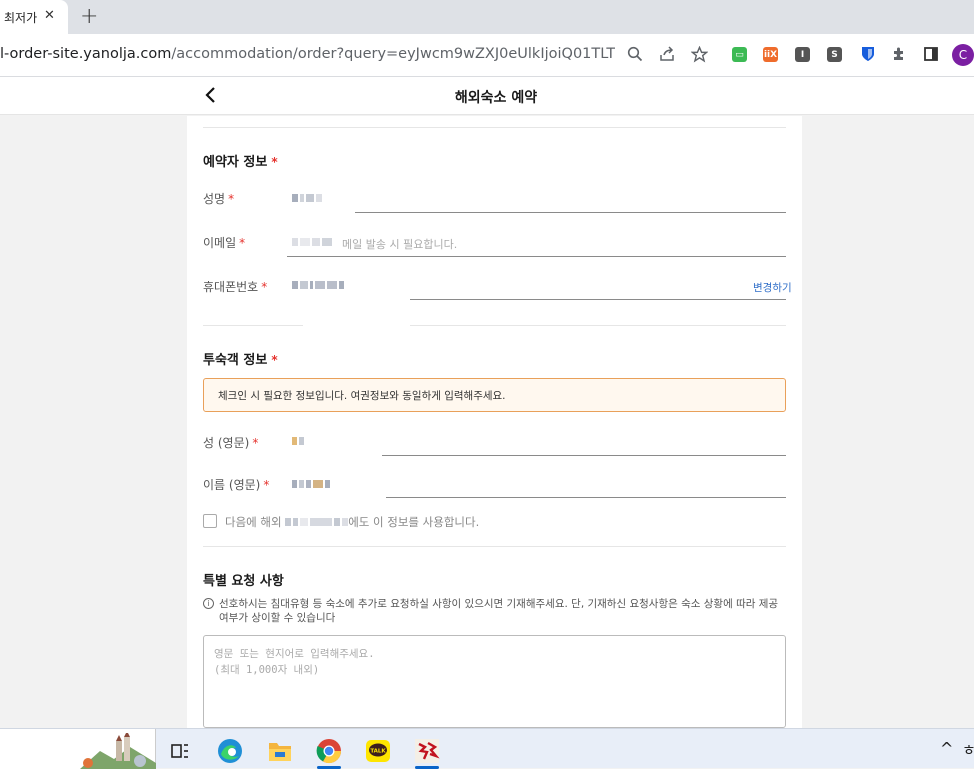  I want to click on new-tab-button: +, so click(89, 16).